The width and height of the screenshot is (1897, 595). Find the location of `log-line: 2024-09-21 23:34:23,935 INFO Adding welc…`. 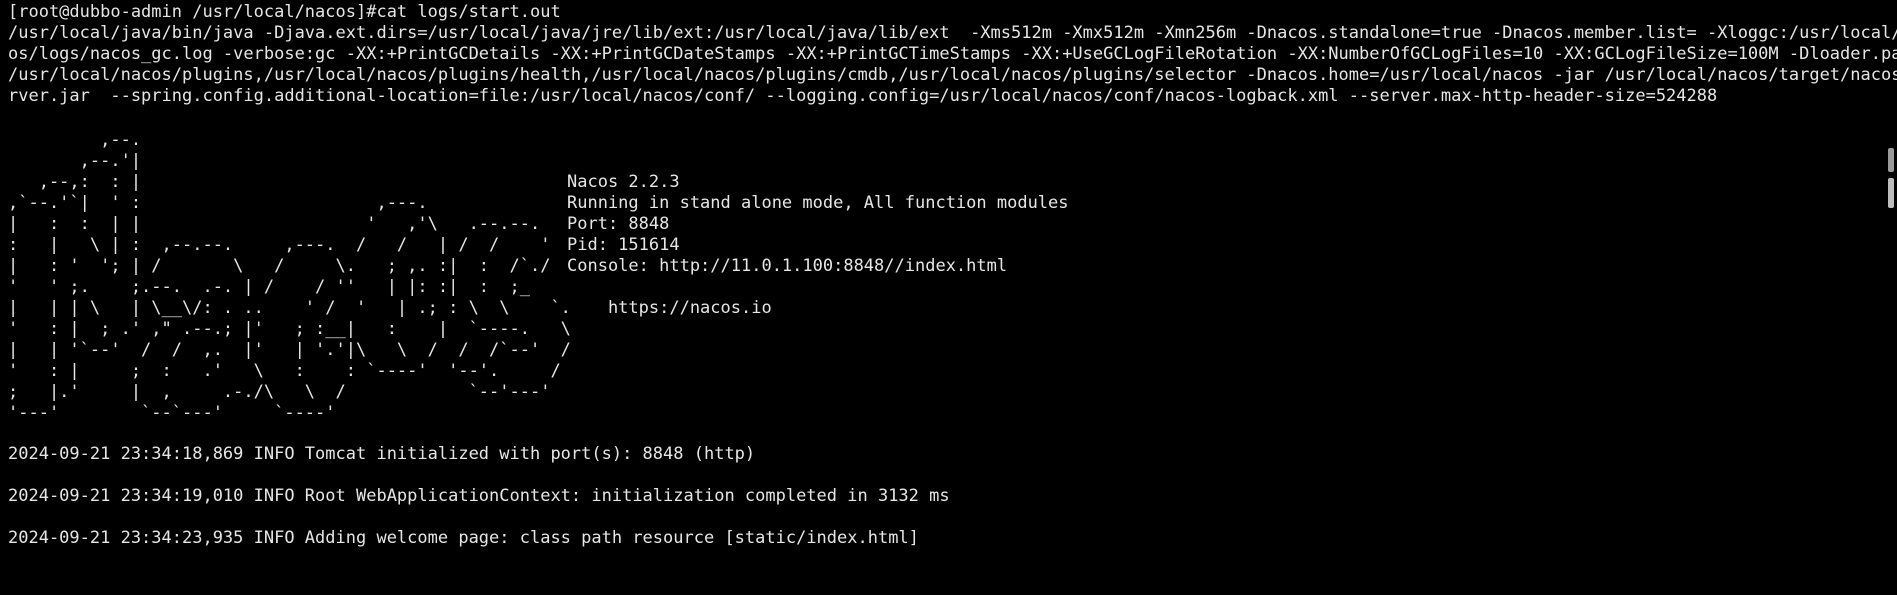

log-line: 2024-09-21 23:34:23,935 INFO Adding welc… is located at coordinates (463, 538).